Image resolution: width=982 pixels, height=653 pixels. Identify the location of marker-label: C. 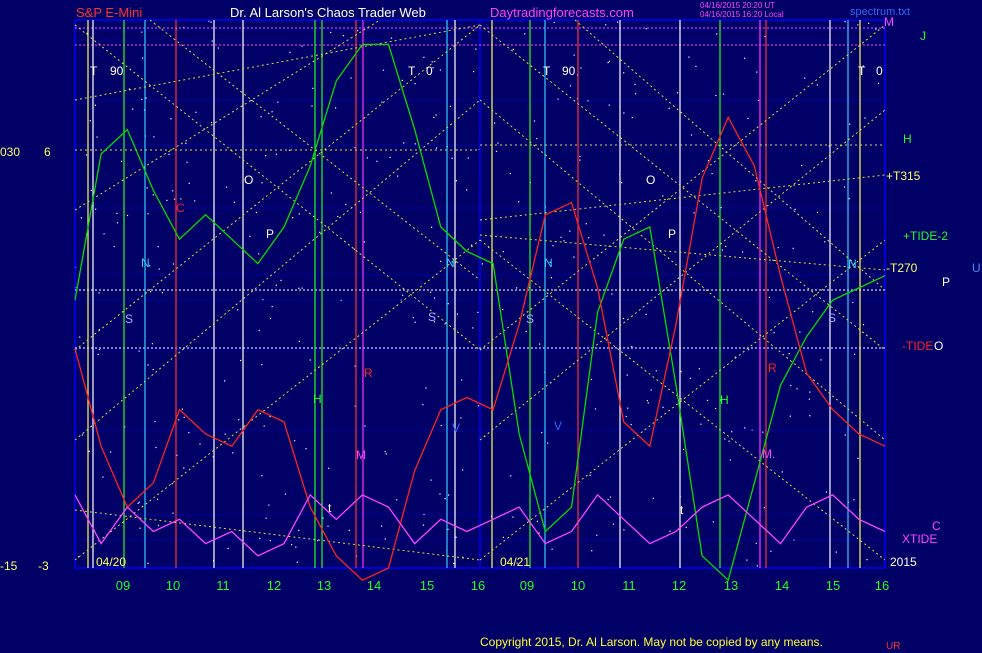
(180, 208).